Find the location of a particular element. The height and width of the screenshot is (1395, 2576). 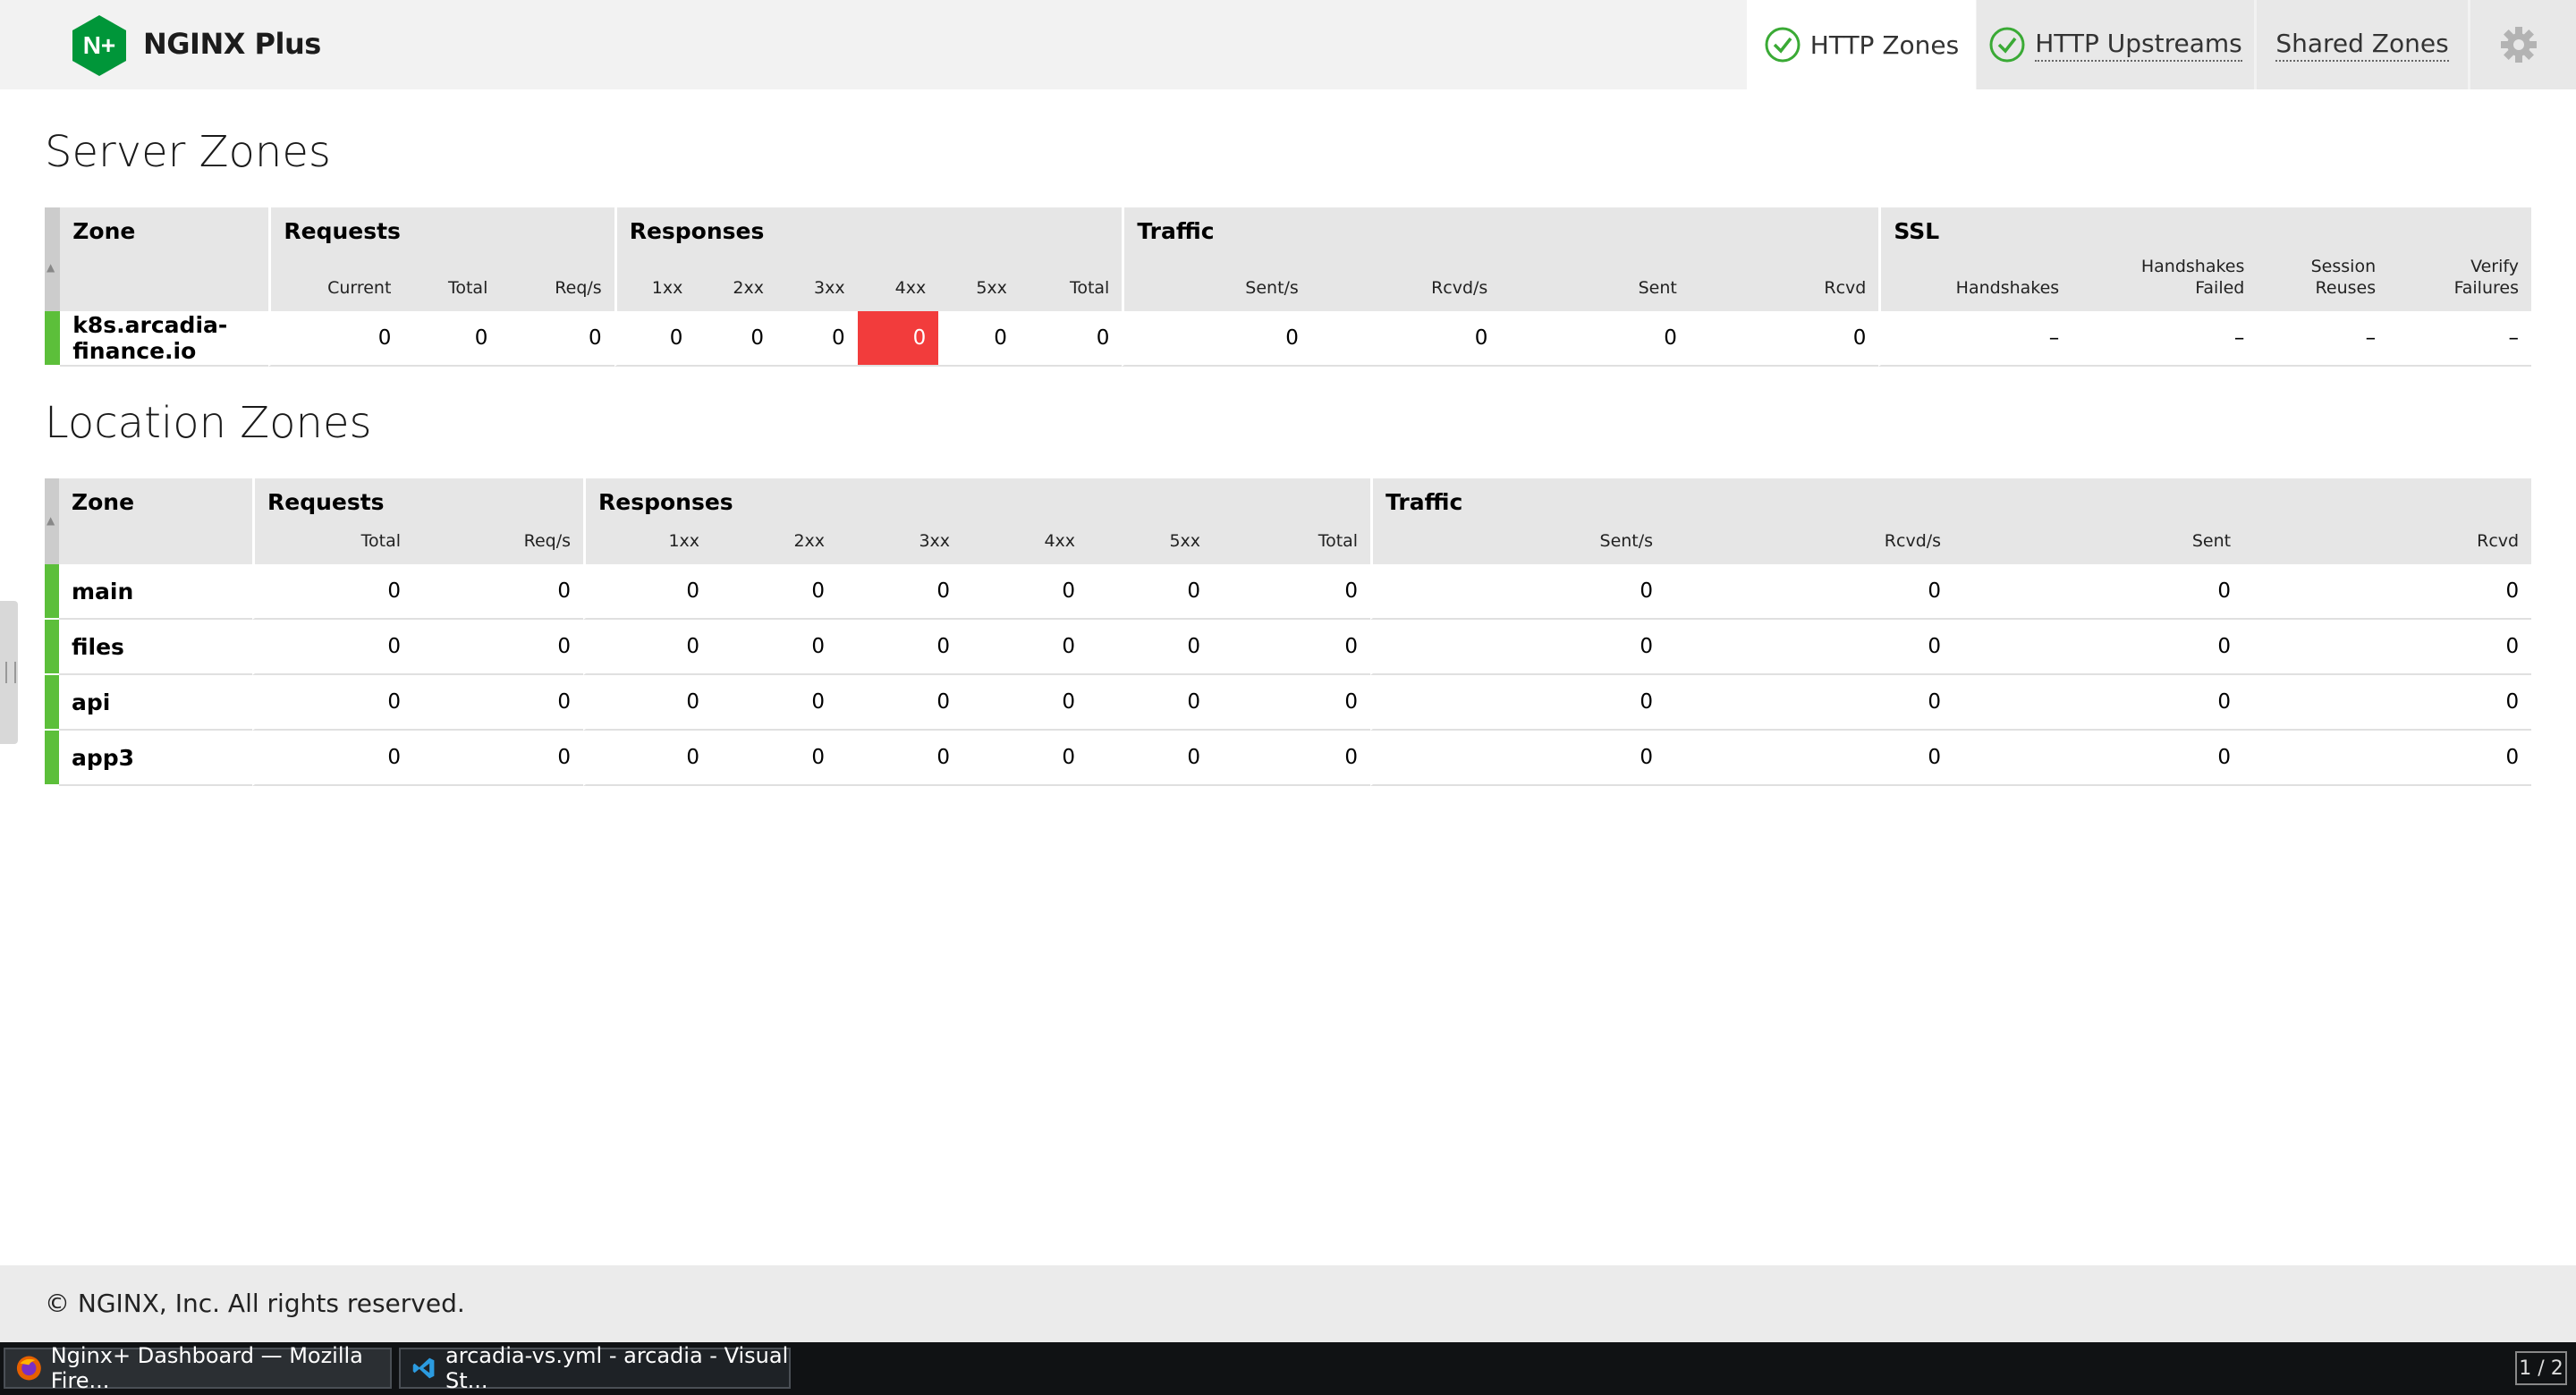

cell-sent-s: 0 is located at coordinates (1518, 592).